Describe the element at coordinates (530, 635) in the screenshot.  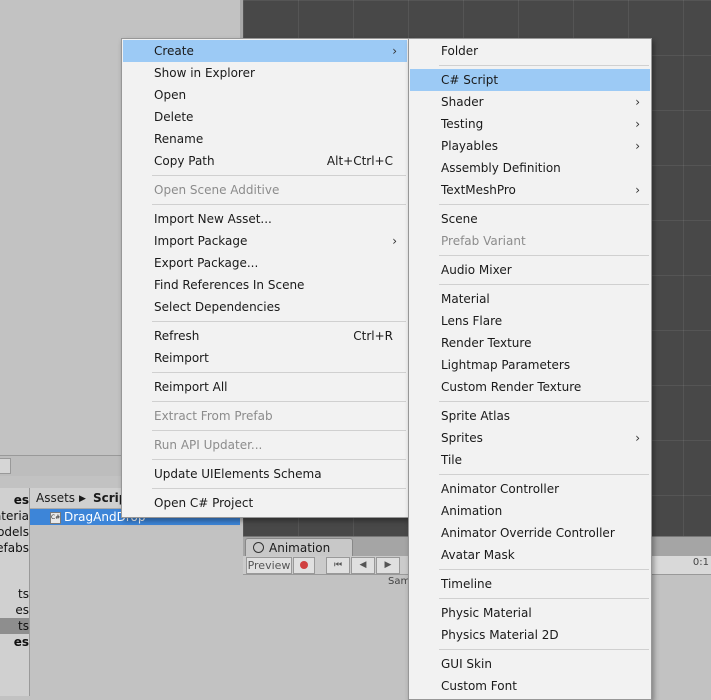
I see `menu-item-physics-material-2d: Physics Material 2D` at that location.